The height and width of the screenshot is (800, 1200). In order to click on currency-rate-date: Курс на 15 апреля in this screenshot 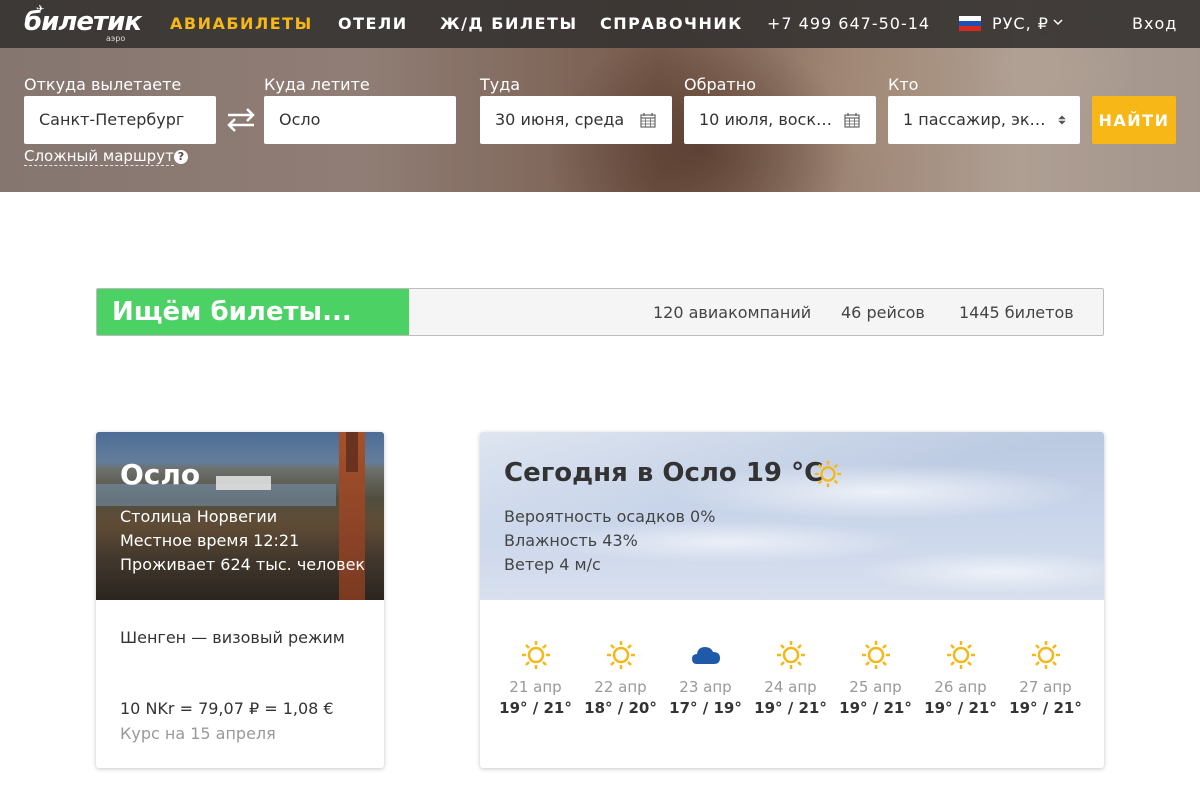, I will do `click(198, 733)`.